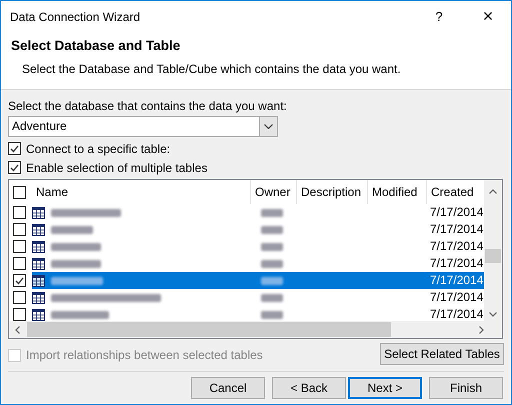 The height and width of the screenshot is (405, 512). What do you see at coordinates (488, 16) in the screenshot?
I see `close-button: ×` at bounding box center [488, 16].